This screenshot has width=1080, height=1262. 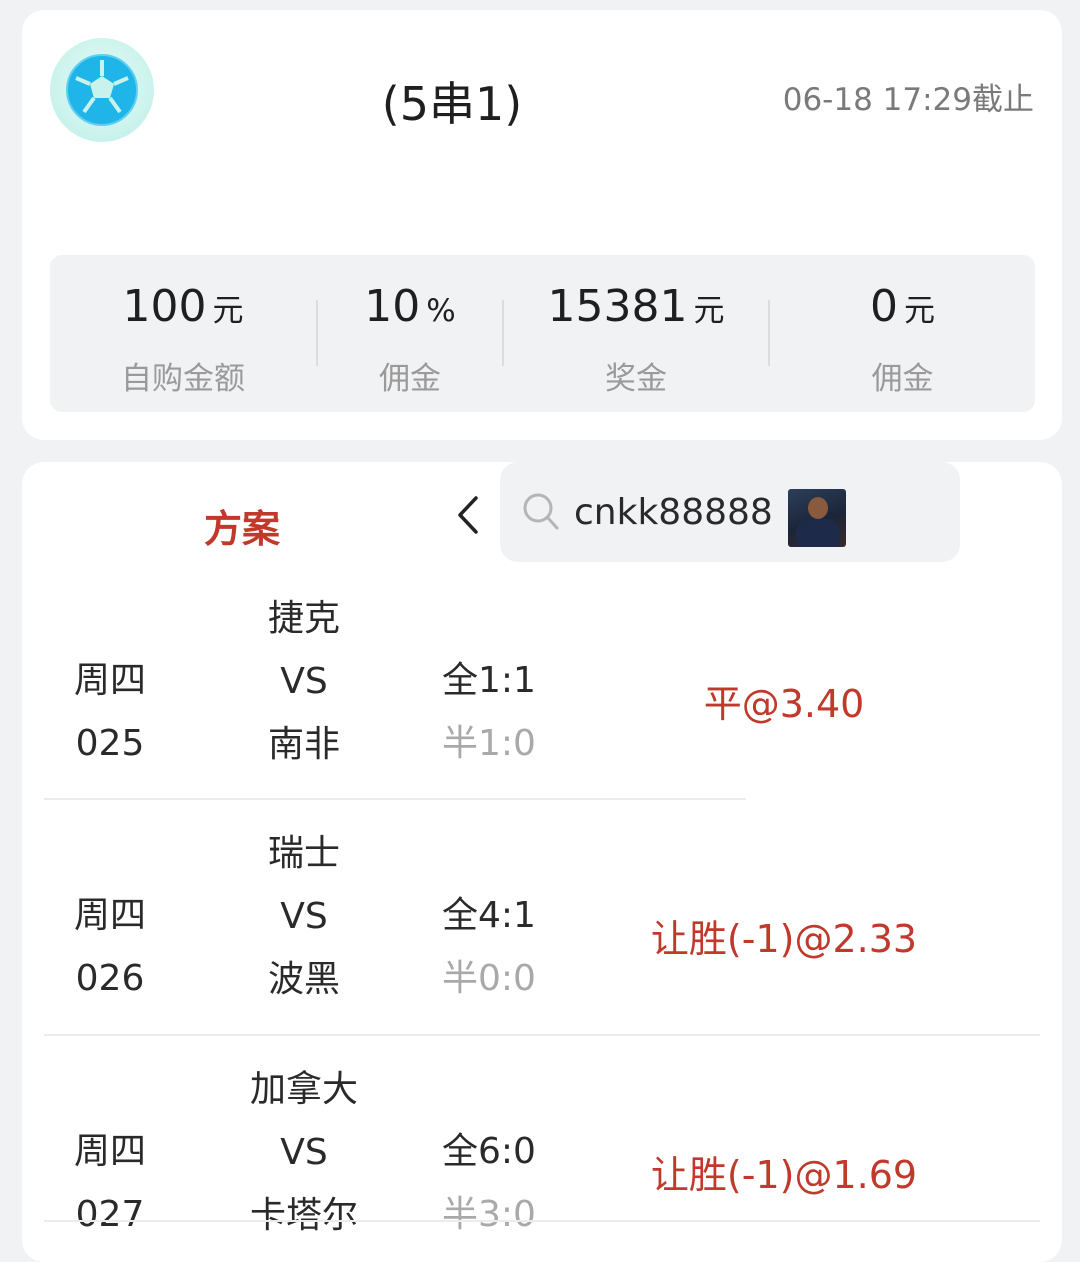 I want to click on stat-value: 100, so click(x=164, y=306).